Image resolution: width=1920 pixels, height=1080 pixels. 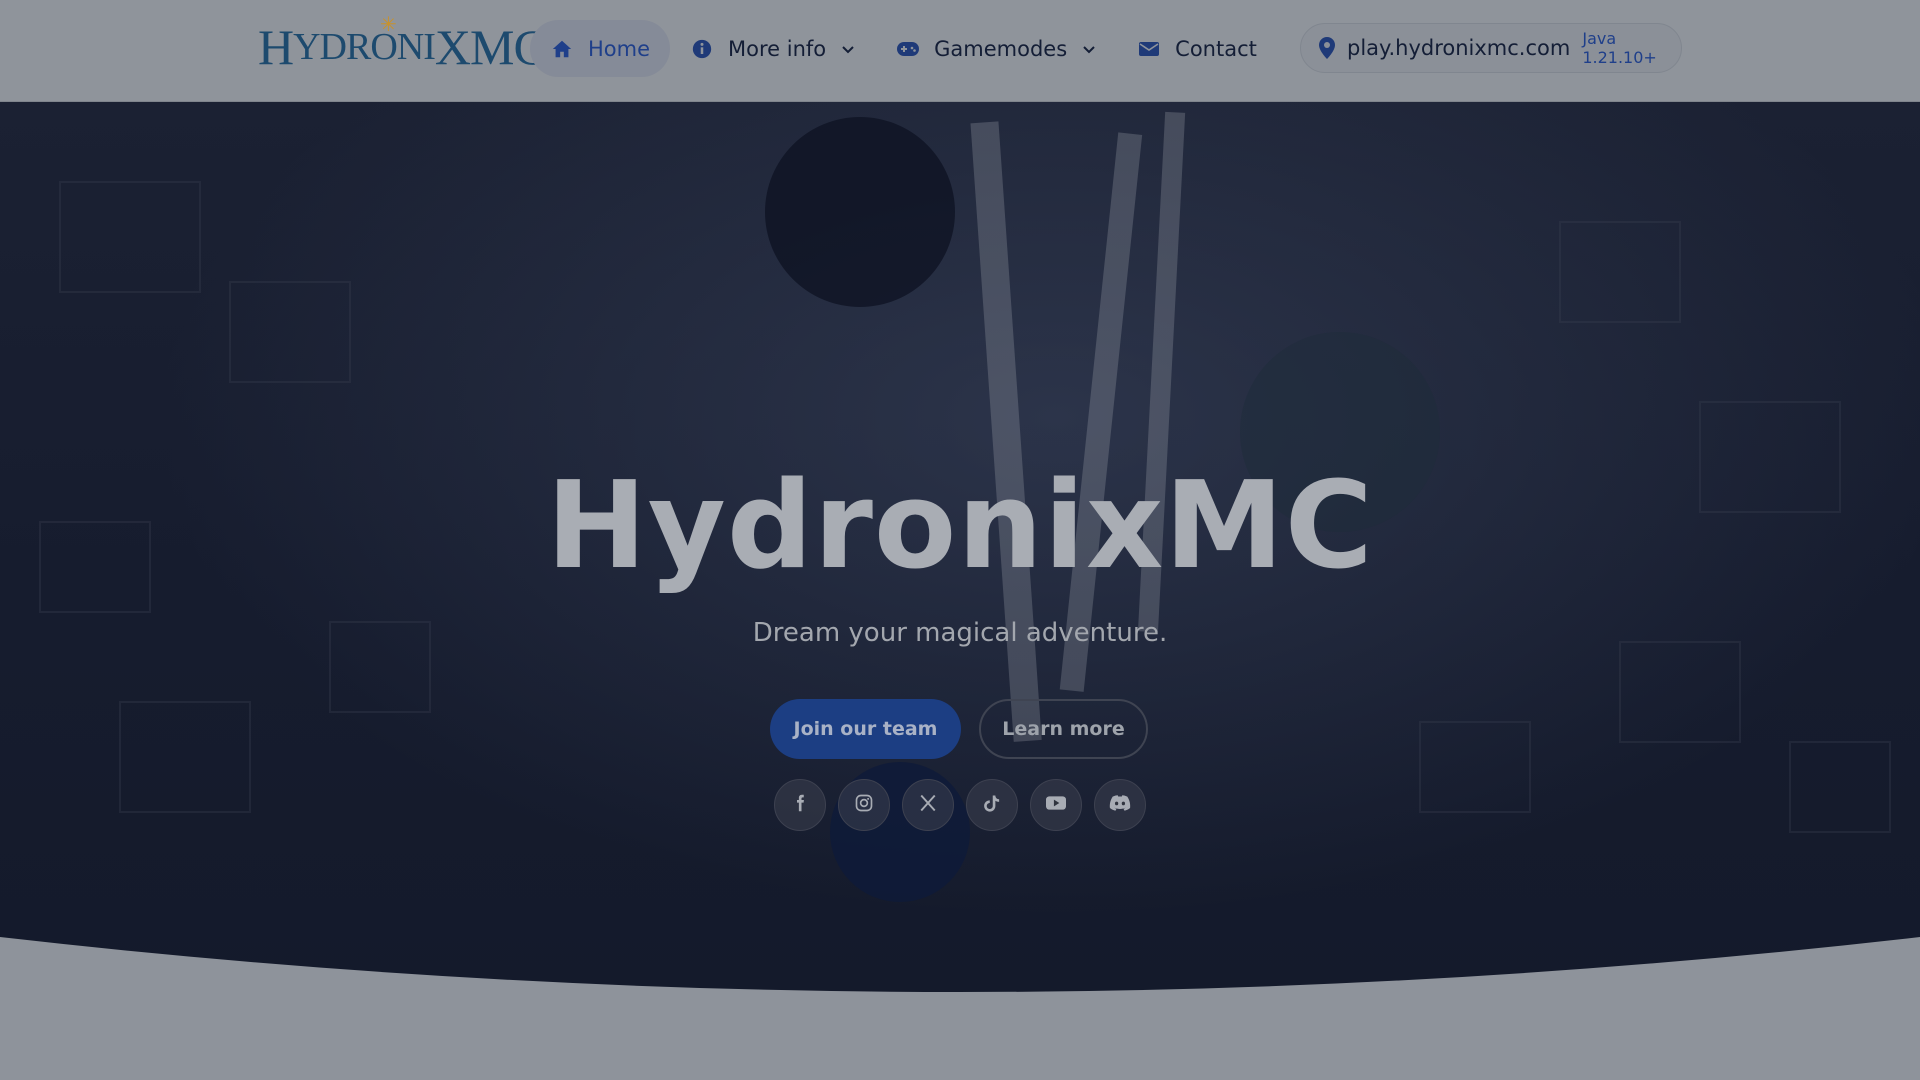 I want to click on nav-item-gamemodes: Gamemodes, so click(x=996, y=48).